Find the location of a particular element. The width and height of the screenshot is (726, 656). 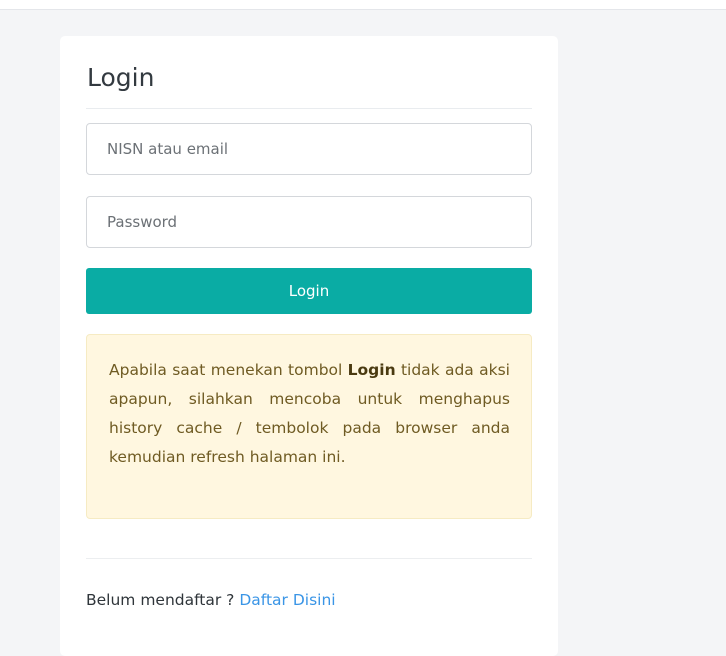

section-divider is located at coordinates (309, 558).